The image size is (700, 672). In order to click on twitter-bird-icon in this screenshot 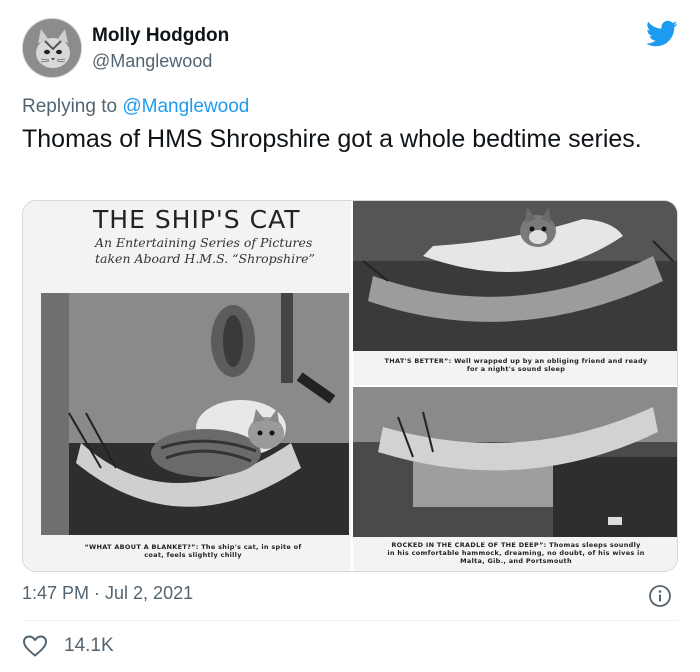, I will do `click(662, 34)`.